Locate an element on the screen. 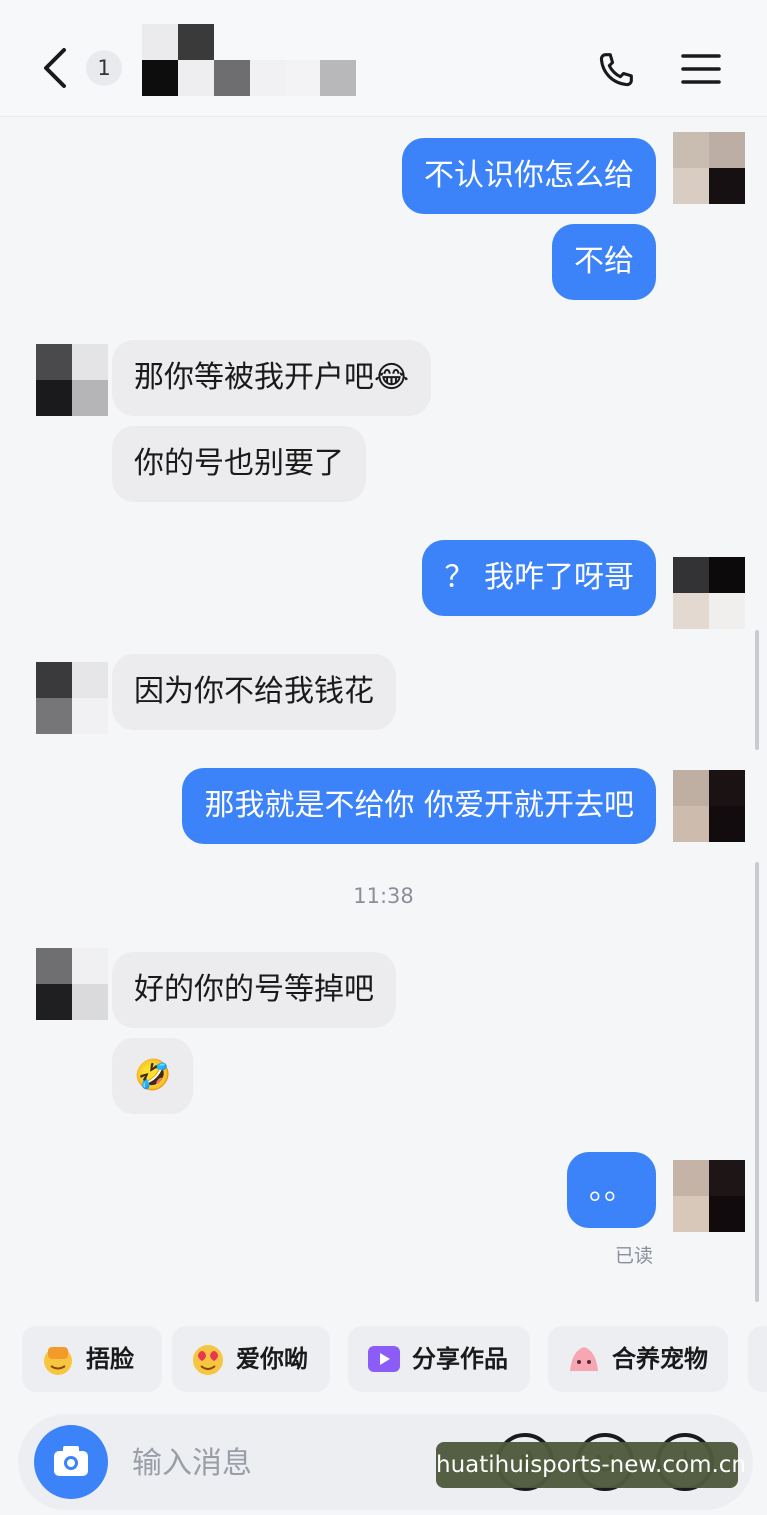 The width and height of the screenshot is (767, 1515). pet-icon is located at coordinates (584, 1359).